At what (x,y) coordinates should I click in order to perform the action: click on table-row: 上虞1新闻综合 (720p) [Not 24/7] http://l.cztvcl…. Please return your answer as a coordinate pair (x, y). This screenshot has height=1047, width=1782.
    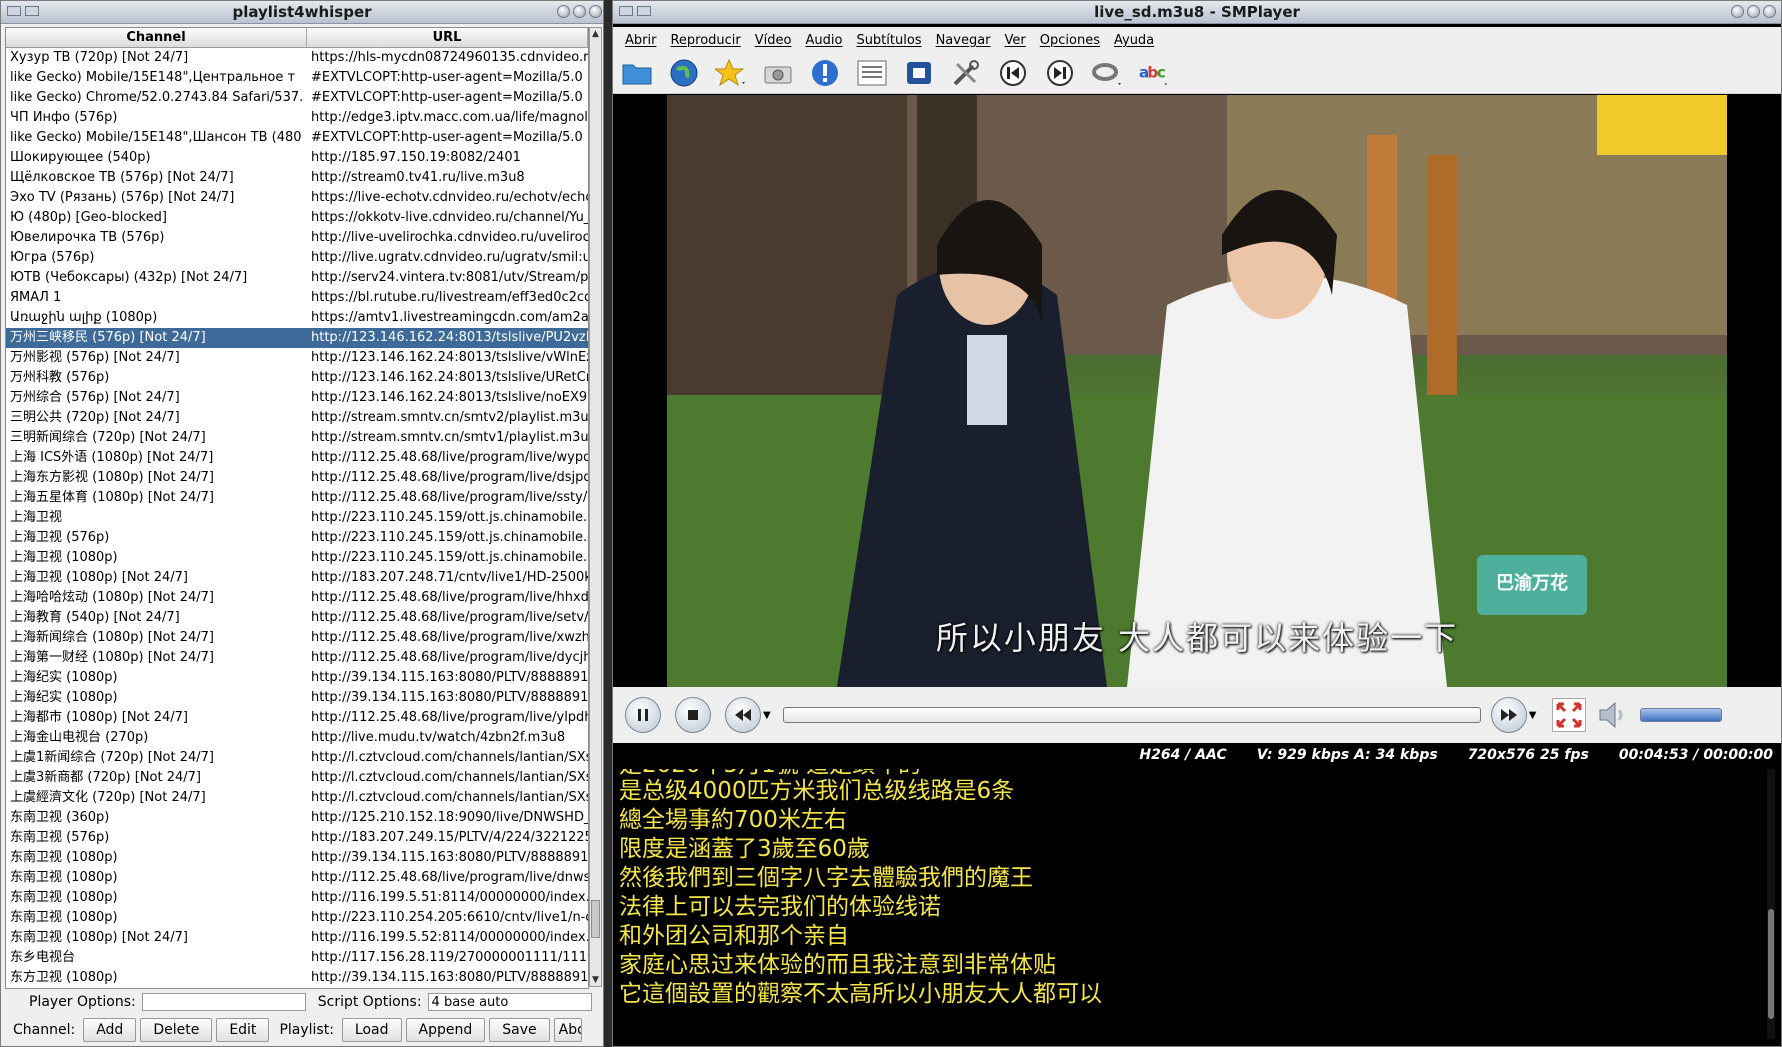
    Looking at the image, I should click on (297, 758).